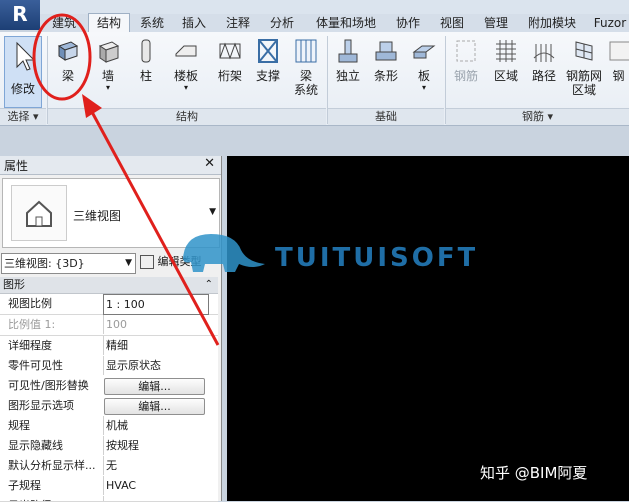 The image size is (629, 502). What do you see at coordinates (62, 57) in the screenshot?
I see `highlight-circle` at bounding box center [62, 57].